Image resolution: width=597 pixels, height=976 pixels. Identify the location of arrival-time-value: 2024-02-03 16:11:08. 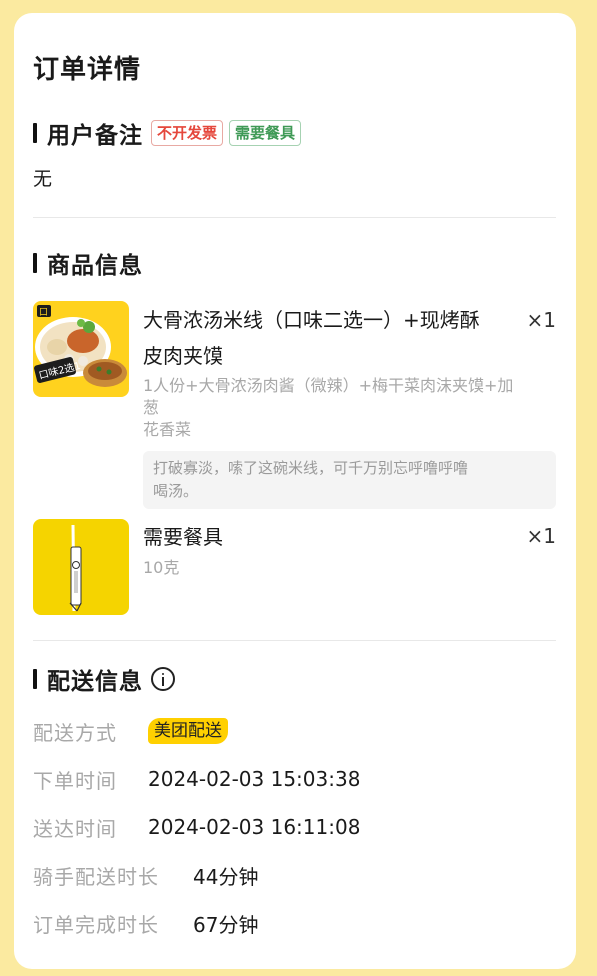
(254, 827).